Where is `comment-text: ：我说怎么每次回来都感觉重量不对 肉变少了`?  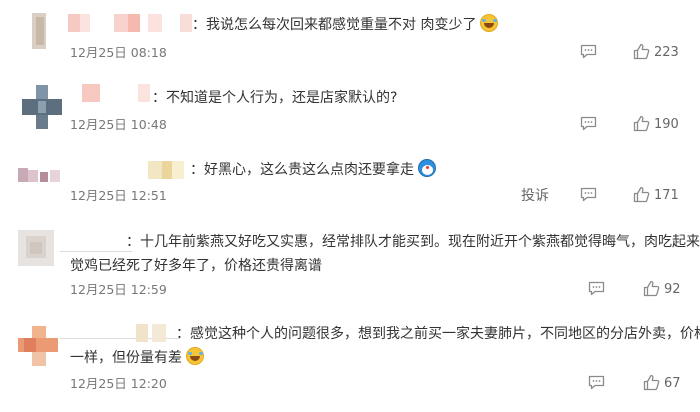
comment-text: ：我说怎么每次回来都感觉重量不对 肉变少了 is located at coordinates (345, 25).